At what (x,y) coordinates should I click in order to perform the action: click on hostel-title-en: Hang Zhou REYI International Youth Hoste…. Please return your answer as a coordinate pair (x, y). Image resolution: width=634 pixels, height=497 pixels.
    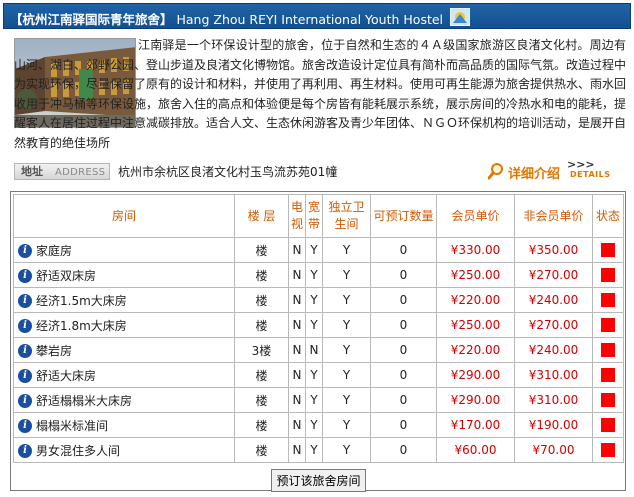
    Looking at the image, I should click on (310, 19).